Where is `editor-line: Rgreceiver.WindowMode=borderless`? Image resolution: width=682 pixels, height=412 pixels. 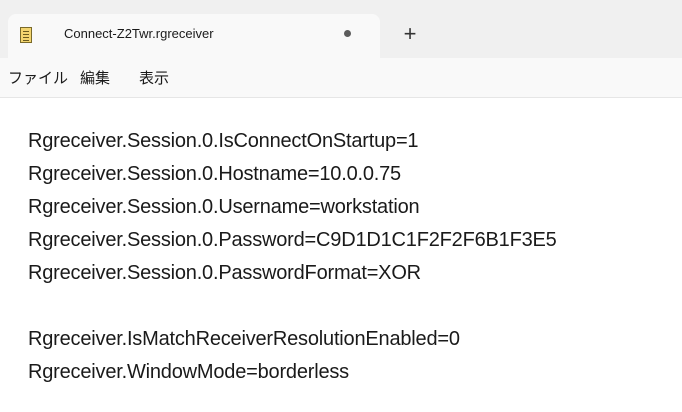
editor-line: Rgreceiver.WindowMode=borderless is located at coordinates (188, 372).